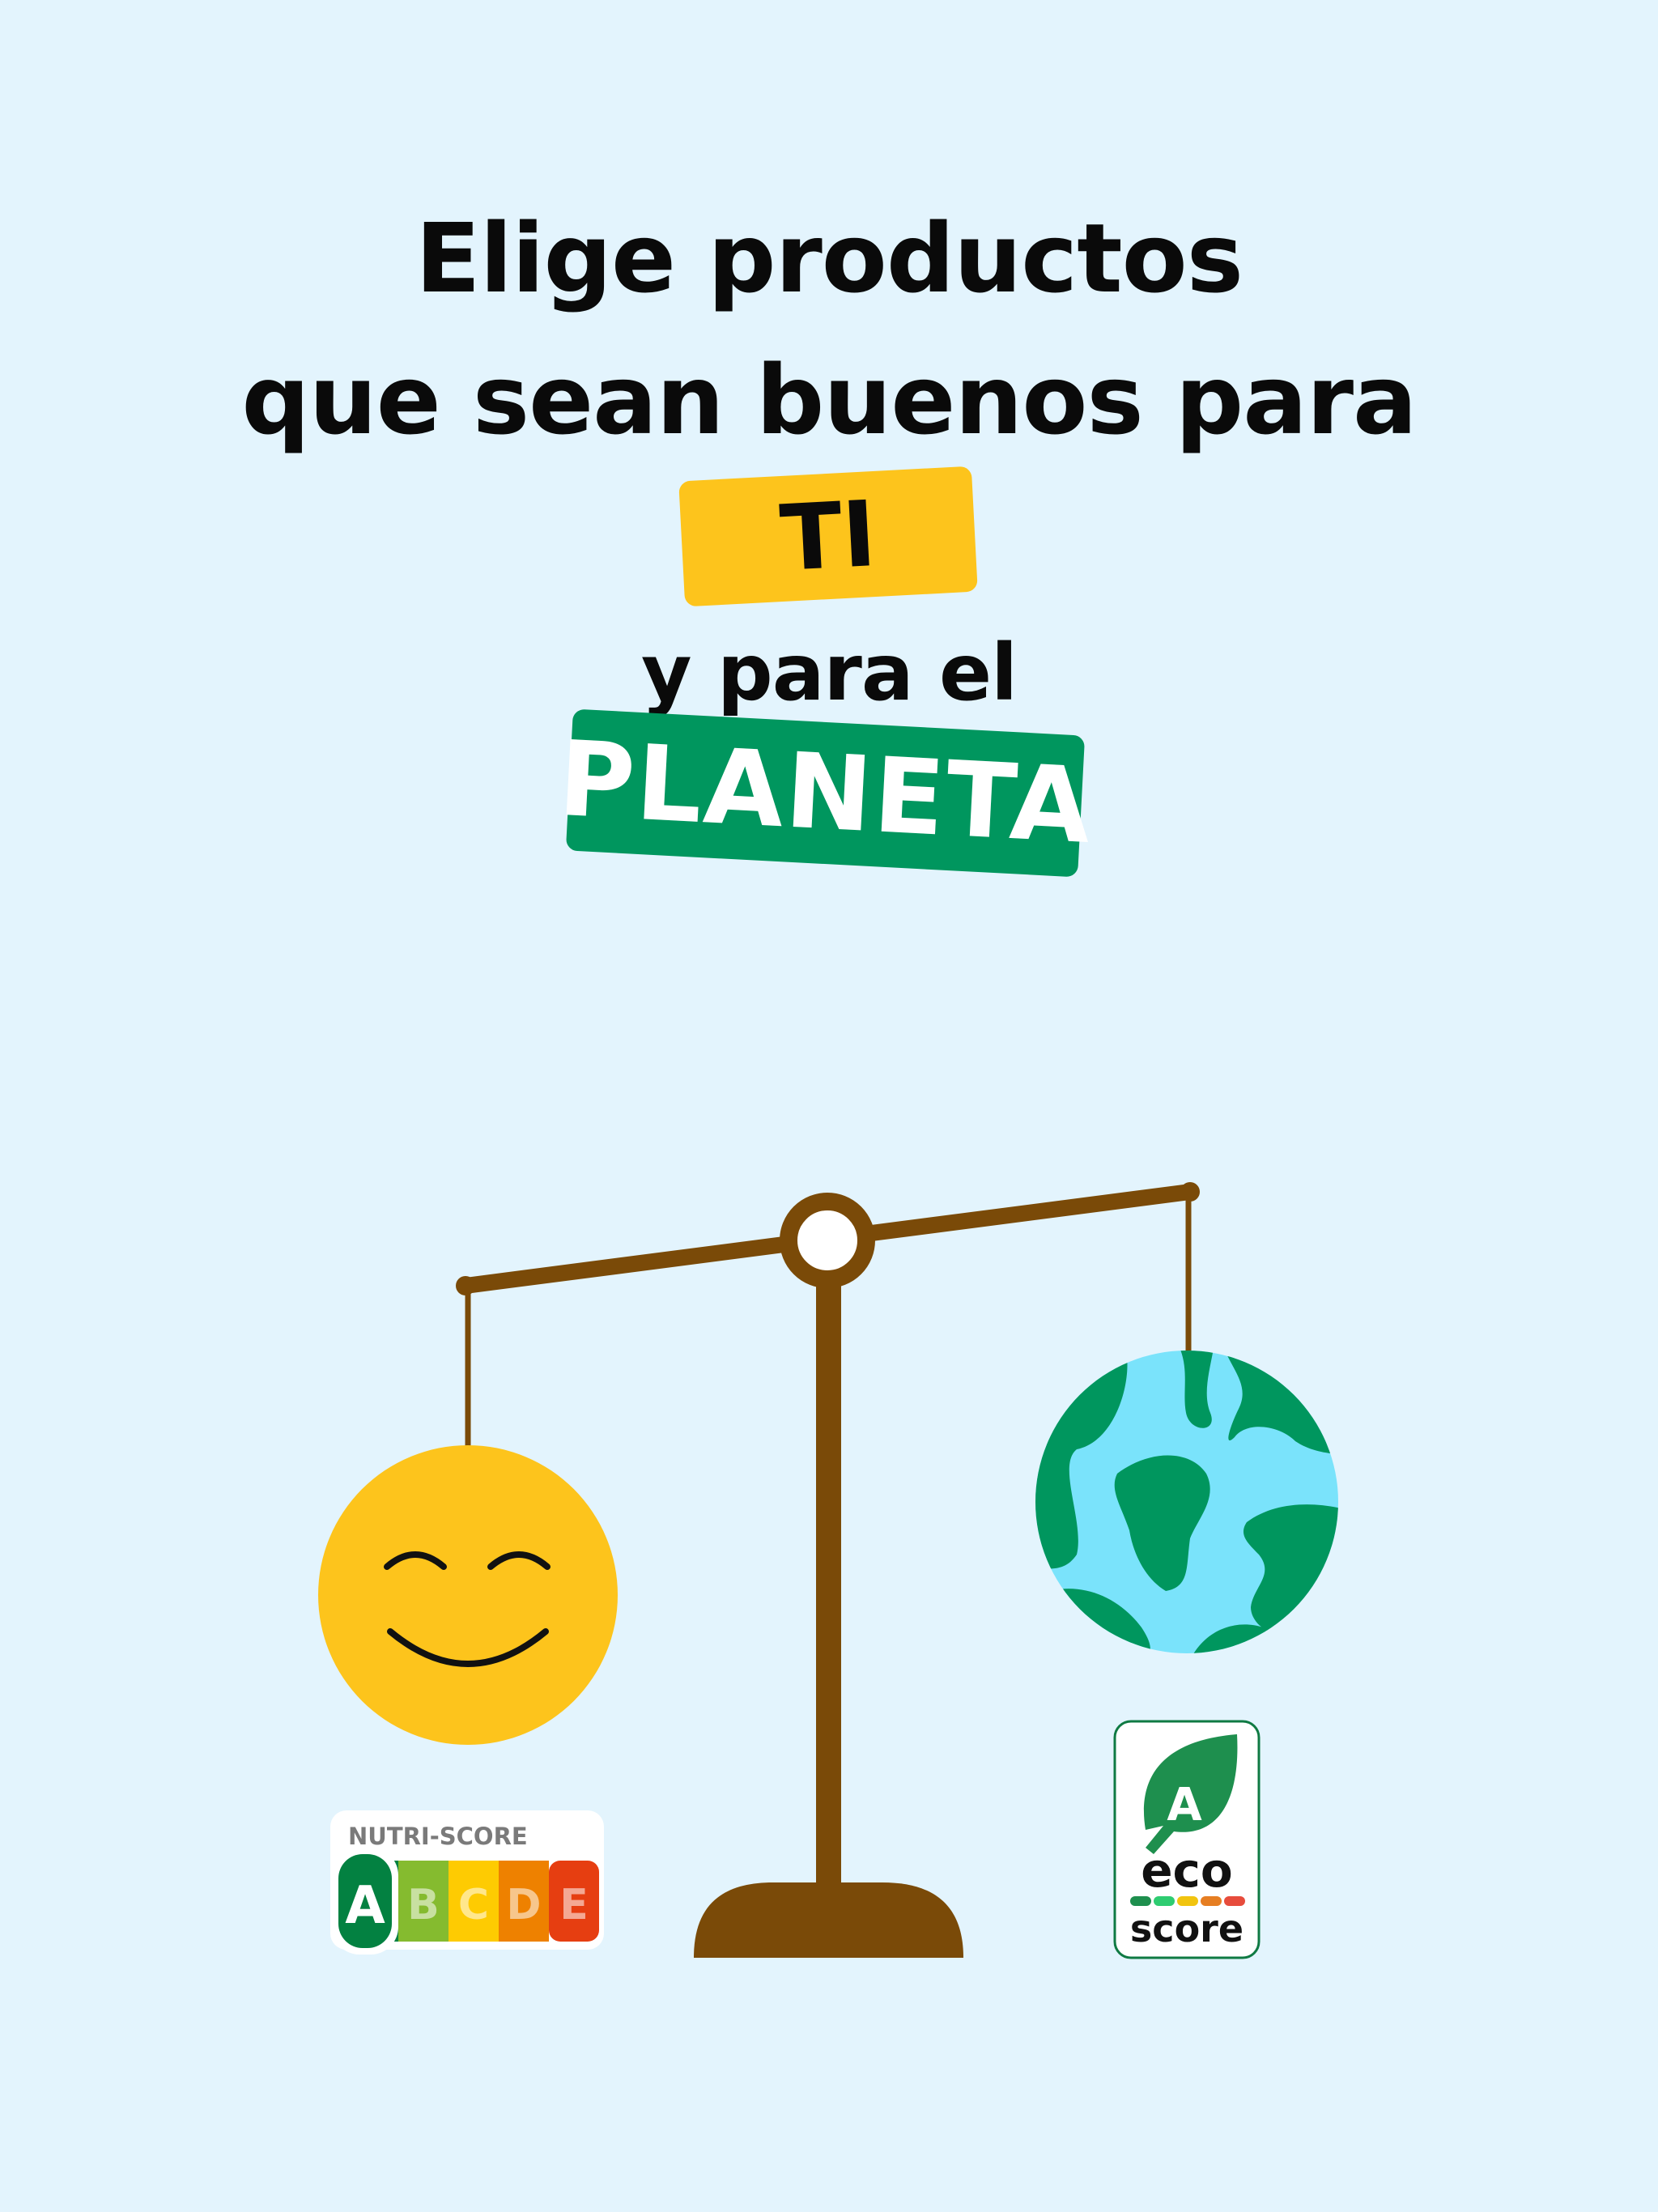 This screenshot has height=2212, width=1658. What do you see at coordinates (574, 1905) in the screenshot?
I see `nutri-score-letter-e: E` at bounding box center [574, 1905].